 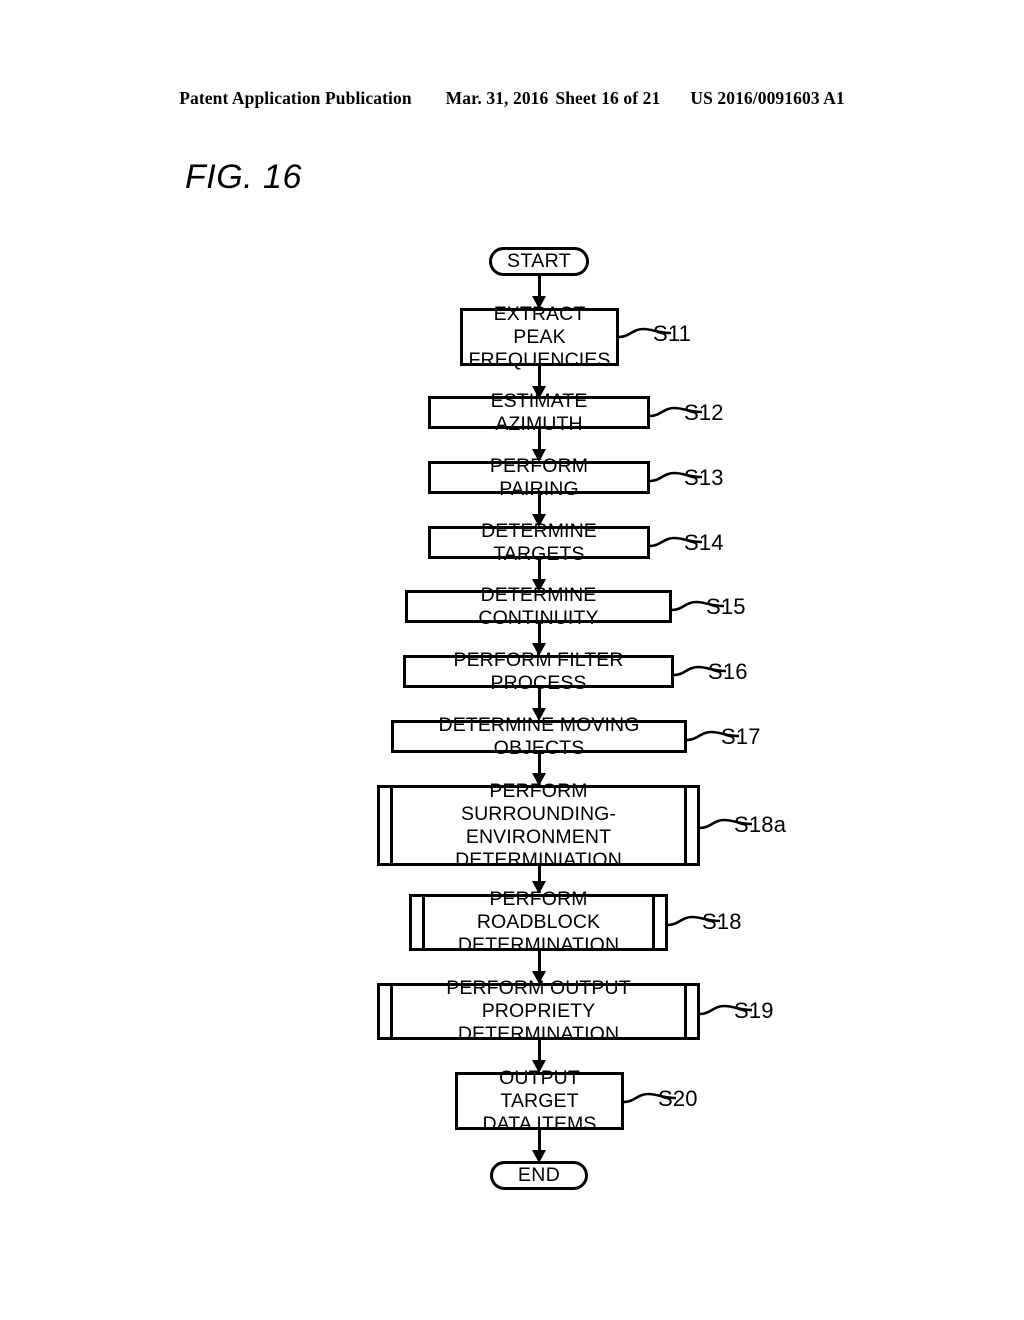 I want to click on flow-node-s20: OUTPUT TARGET DATA ITEMS, so click(x=539, y=1101).